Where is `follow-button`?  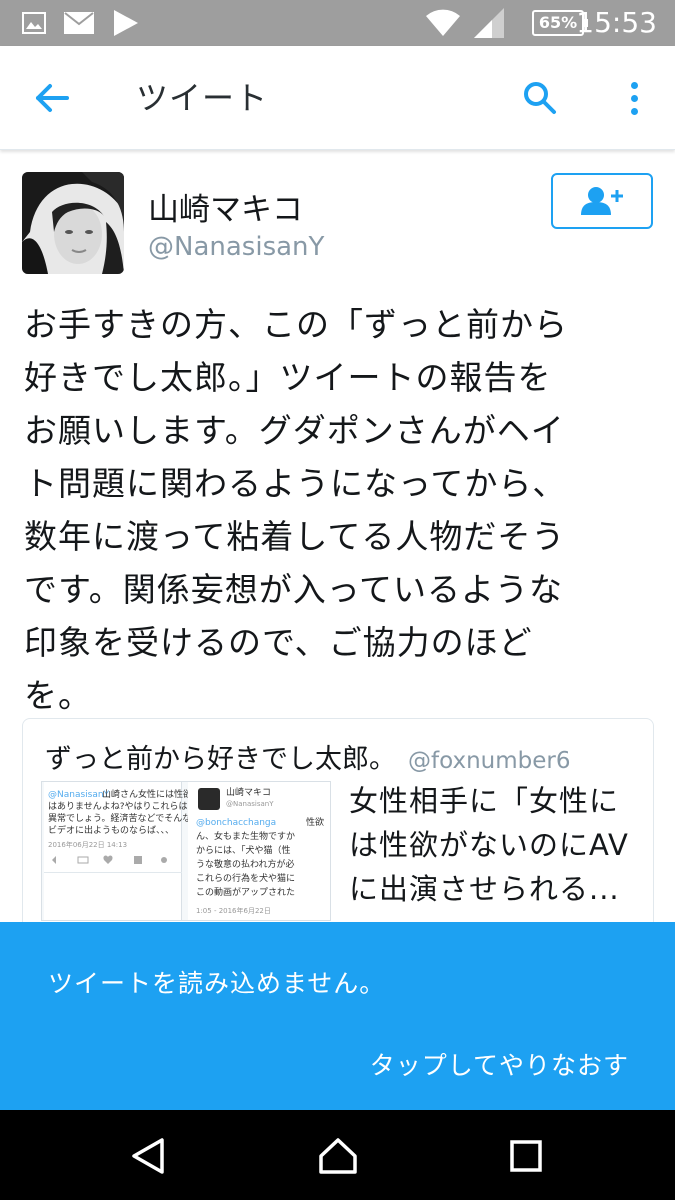
follow-button is located at coordinates (602, 201).